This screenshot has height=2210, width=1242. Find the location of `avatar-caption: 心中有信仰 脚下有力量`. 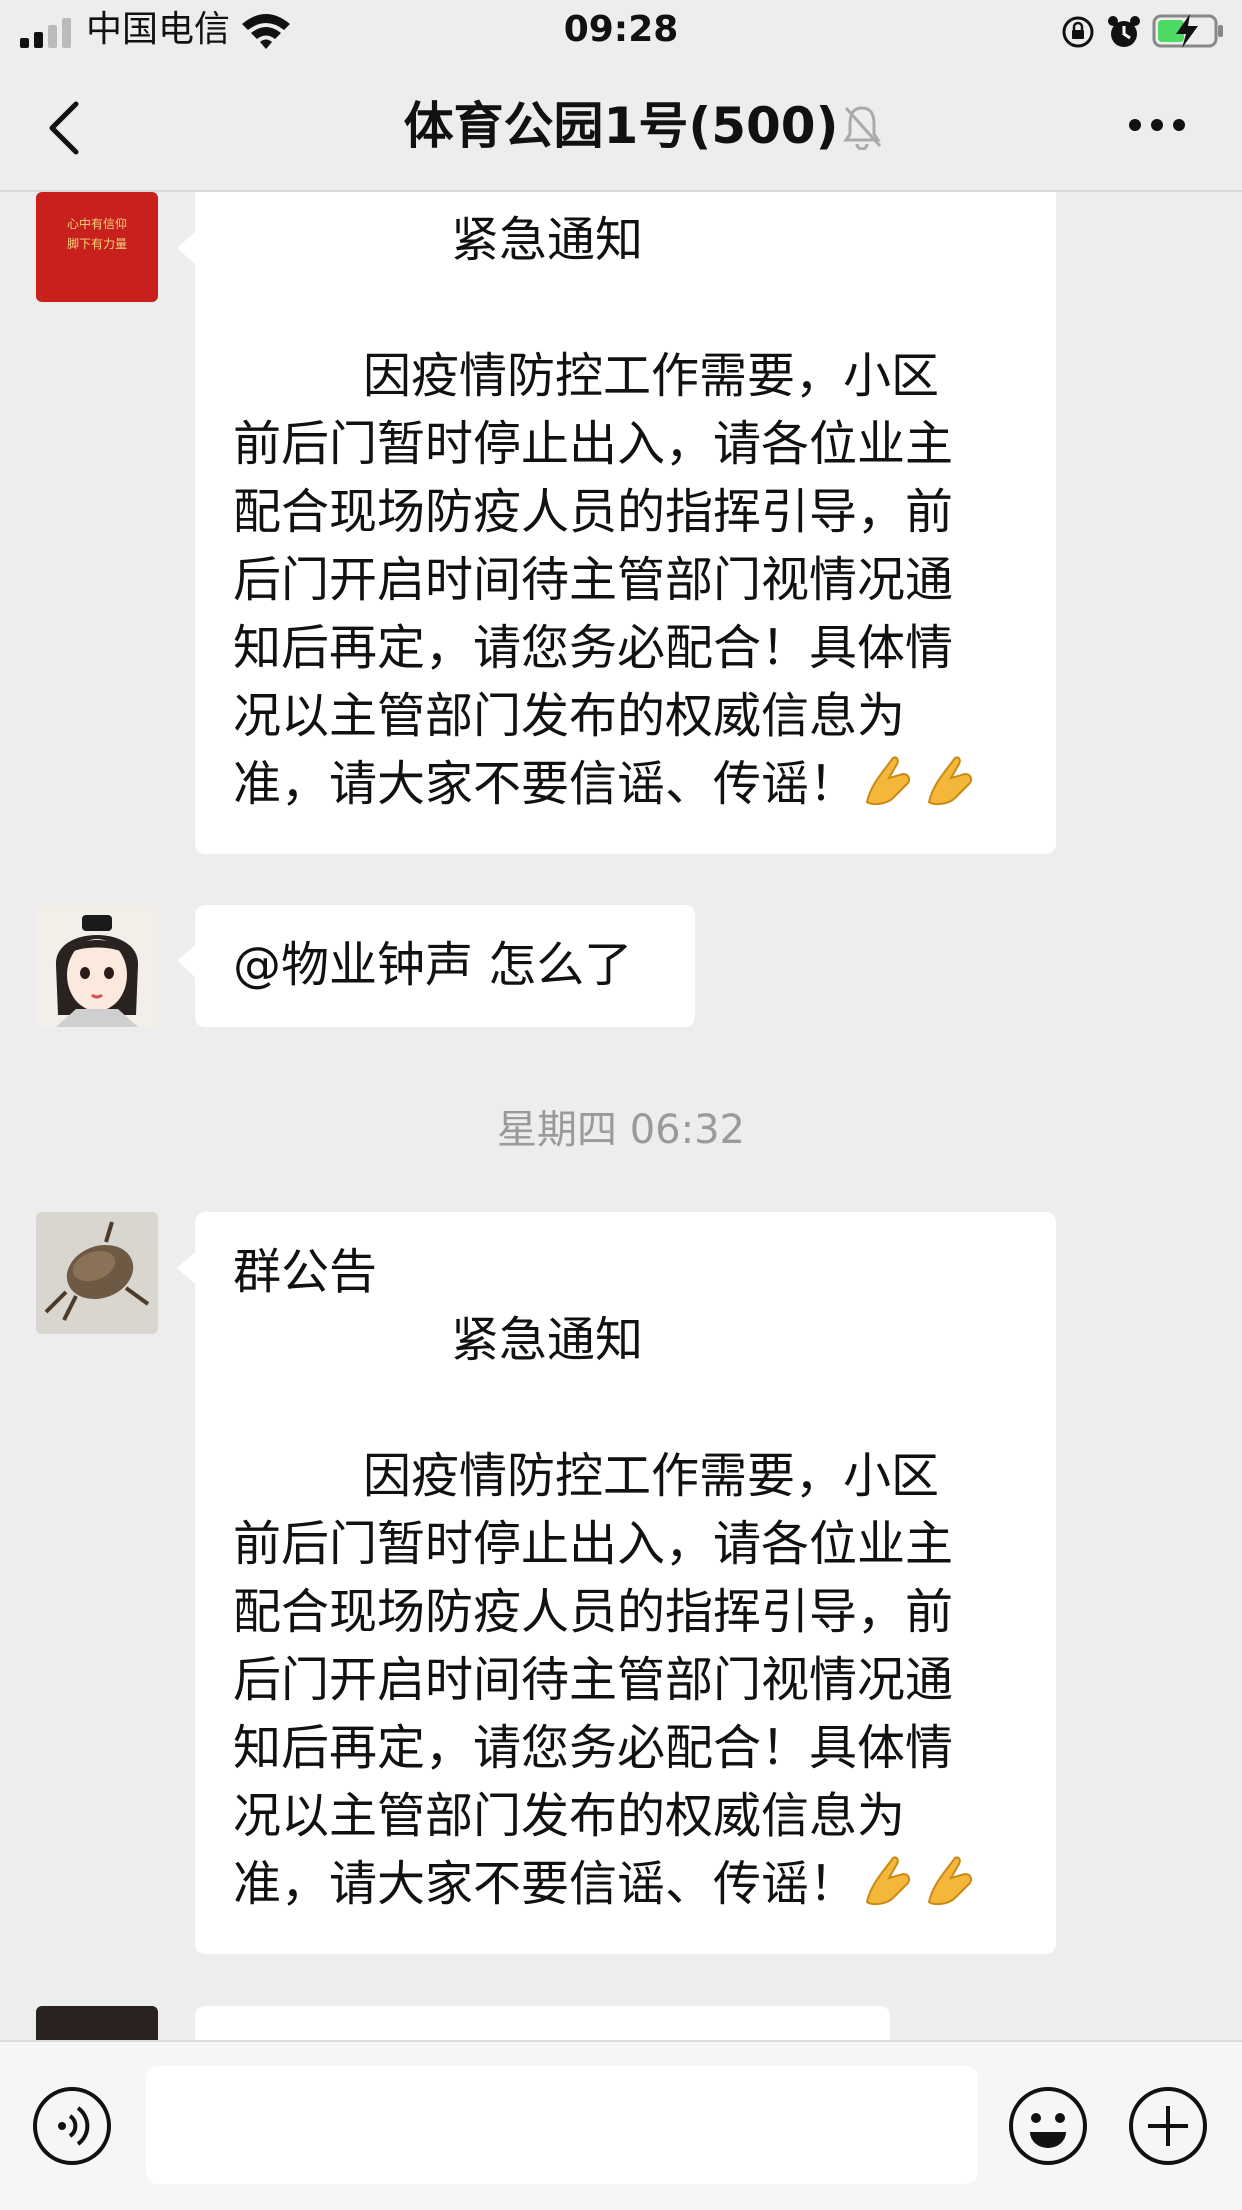

avatar-caption: 心中有信仰 脚下有力量 is located at coordinates (96, 234).